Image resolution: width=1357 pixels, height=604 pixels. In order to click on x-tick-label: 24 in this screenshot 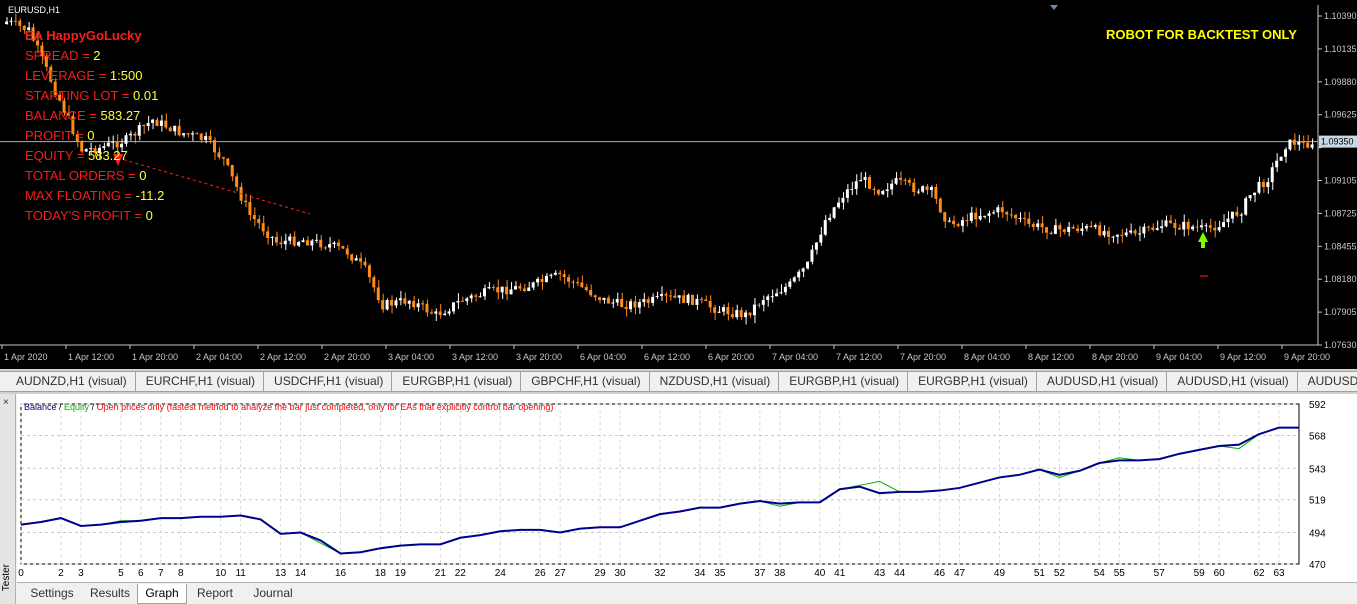, I will do `click(501, 573)`.